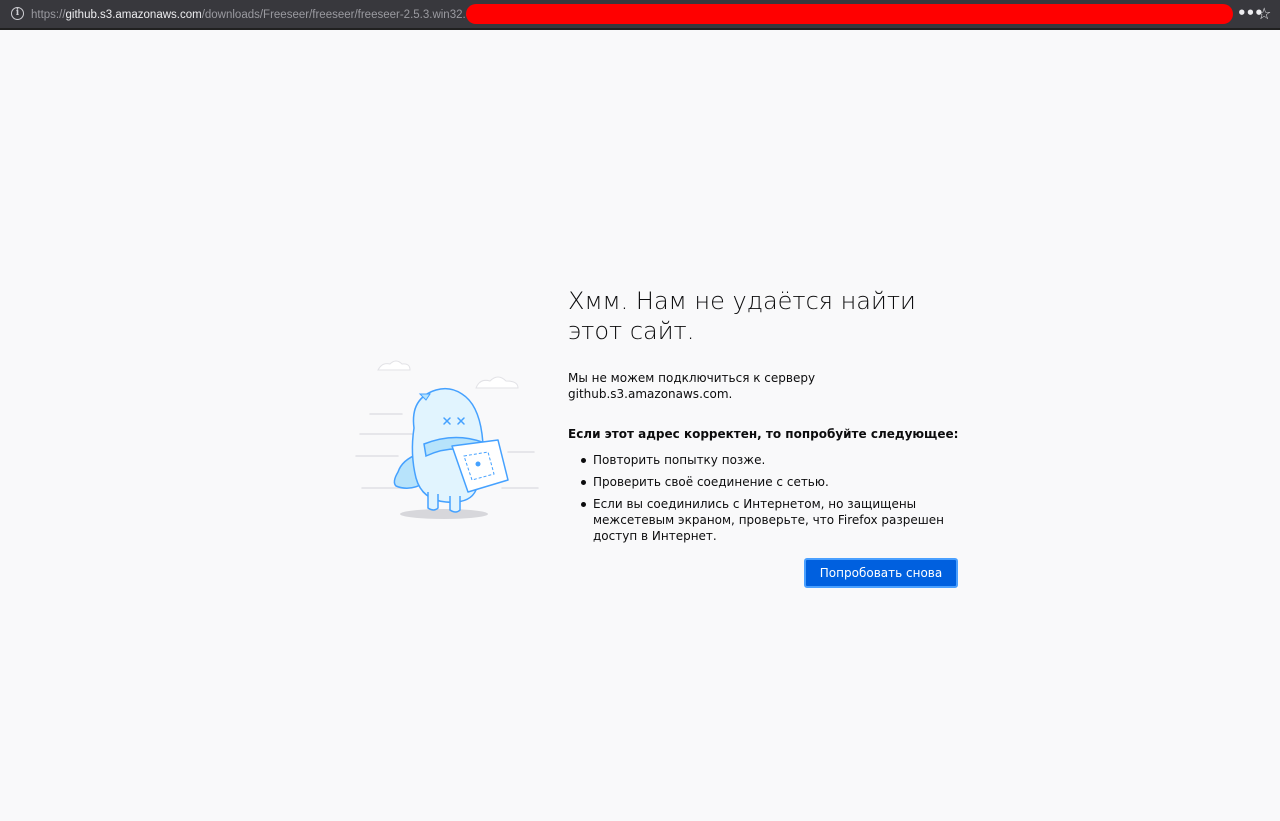 The height and width of the screenshot is (821, 1280). I want to click on url-protocol: https://, so click(48, 15).